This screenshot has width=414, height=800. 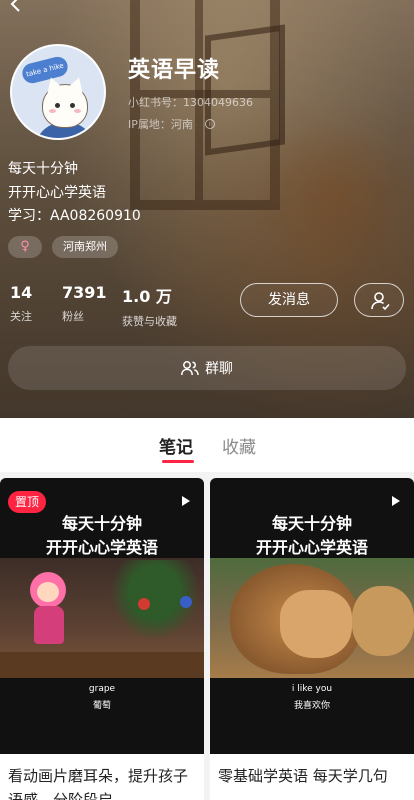 What do you see at coordinates (17, 7) in the screenshot?
I see `back-arrow-icon` at bounding box center [17, 7].